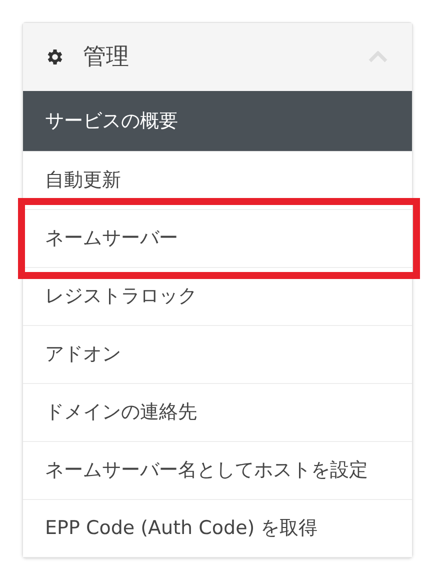 This screenshot has width=427, height=574. What do you see at coordinates (217, 121) in the screenshot?
I see `menu-item: サービスの概要` at bounding box center [217, 121].